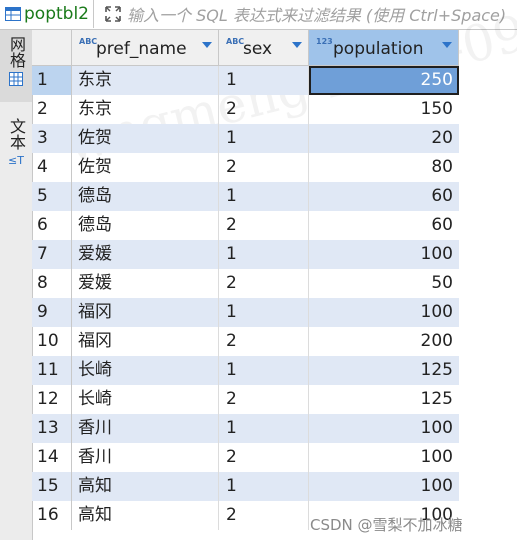  Describe the element at coordinates (52, 196) in the screenshot. I see `row-number-cell: 5` at that location.